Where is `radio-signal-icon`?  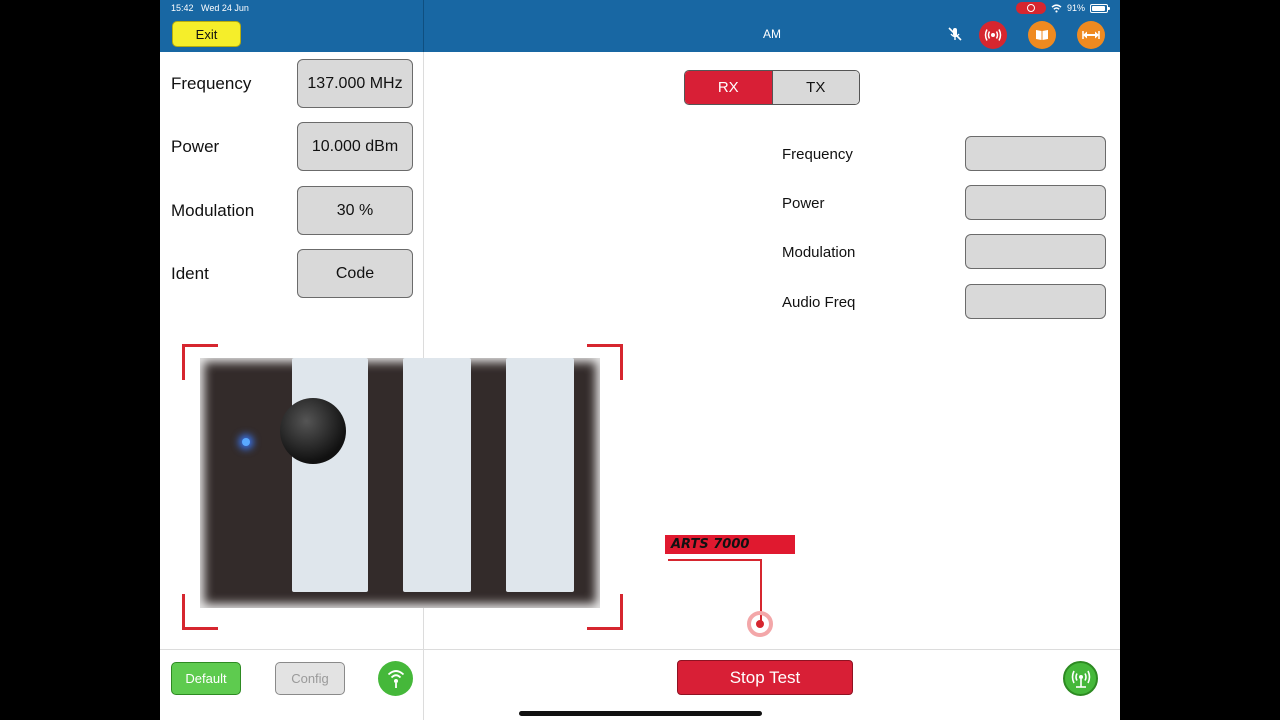
radio-signal-icon is located at coordinates (993, 35).